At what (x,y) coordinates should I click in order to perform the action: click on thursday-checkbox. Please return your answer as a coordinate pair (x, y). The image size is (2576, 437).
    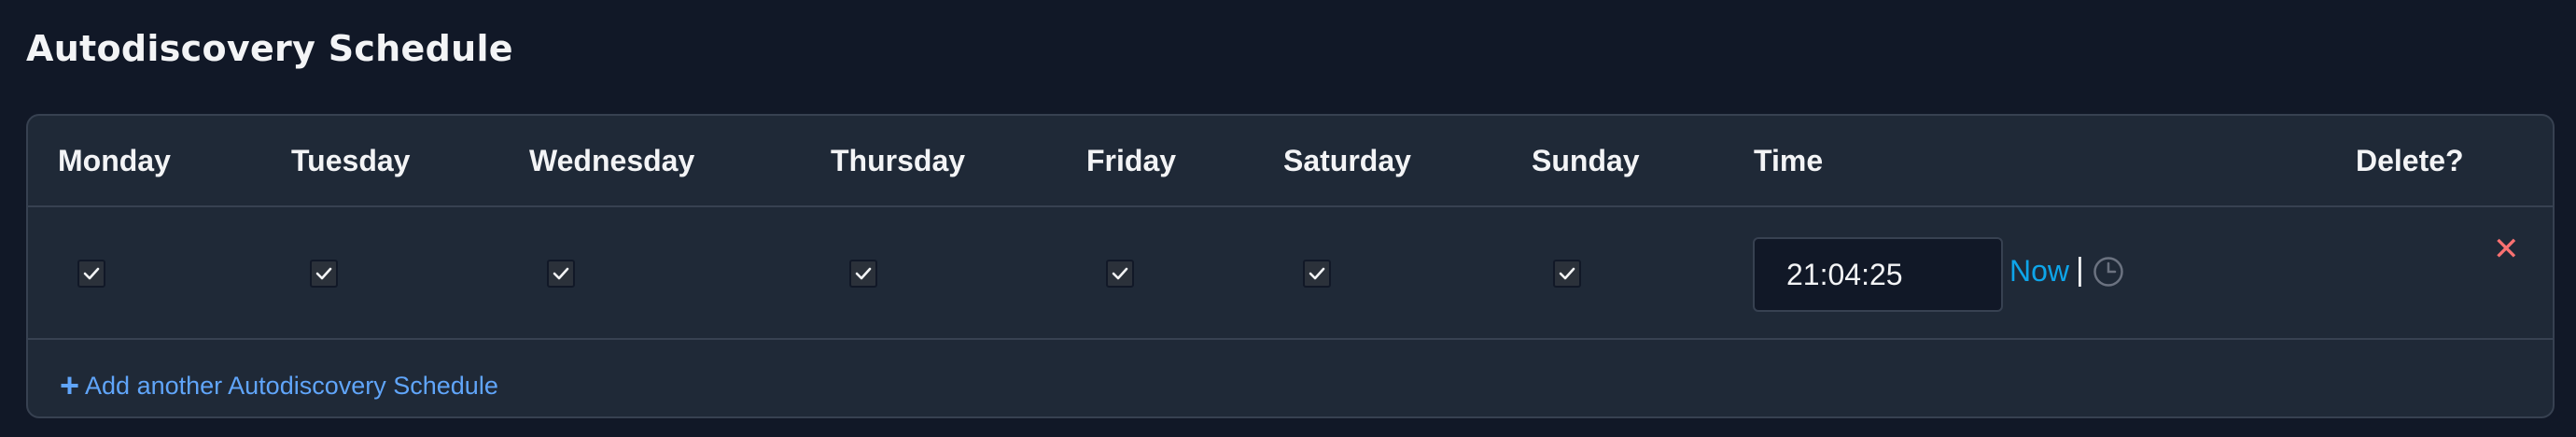
    Looking at the image, I should click on (863, 274).